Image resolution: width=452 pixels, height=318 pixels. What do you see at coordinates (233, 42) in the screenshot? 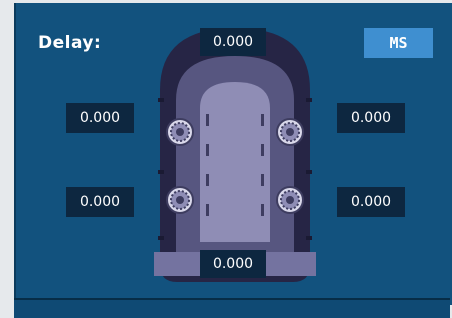
I see `center-delay-value: 0.000` at bounding box center [233, 42].